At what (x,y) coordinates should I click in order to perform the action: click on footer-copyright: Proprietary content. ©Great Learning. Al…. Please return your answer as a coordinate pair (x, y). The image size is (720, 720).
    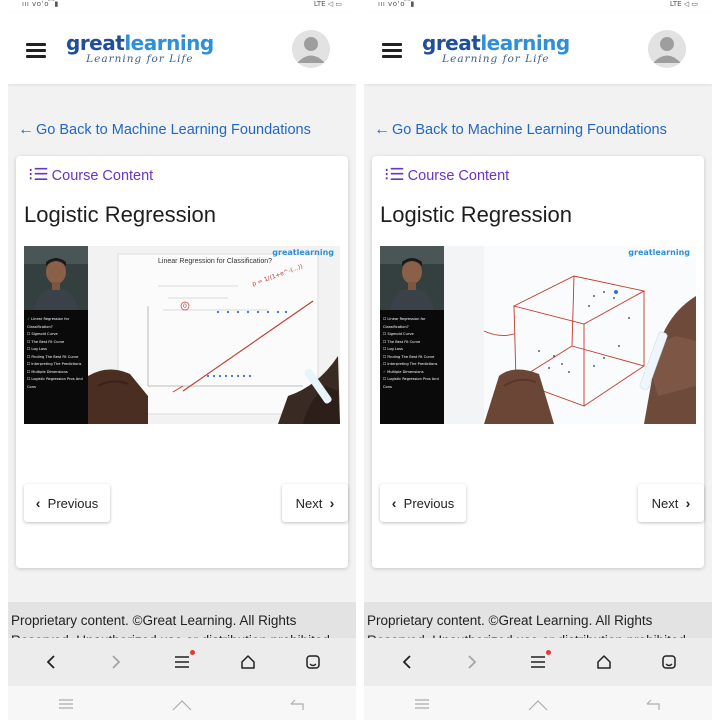
    Looking at the image, I should click on (172, 626).